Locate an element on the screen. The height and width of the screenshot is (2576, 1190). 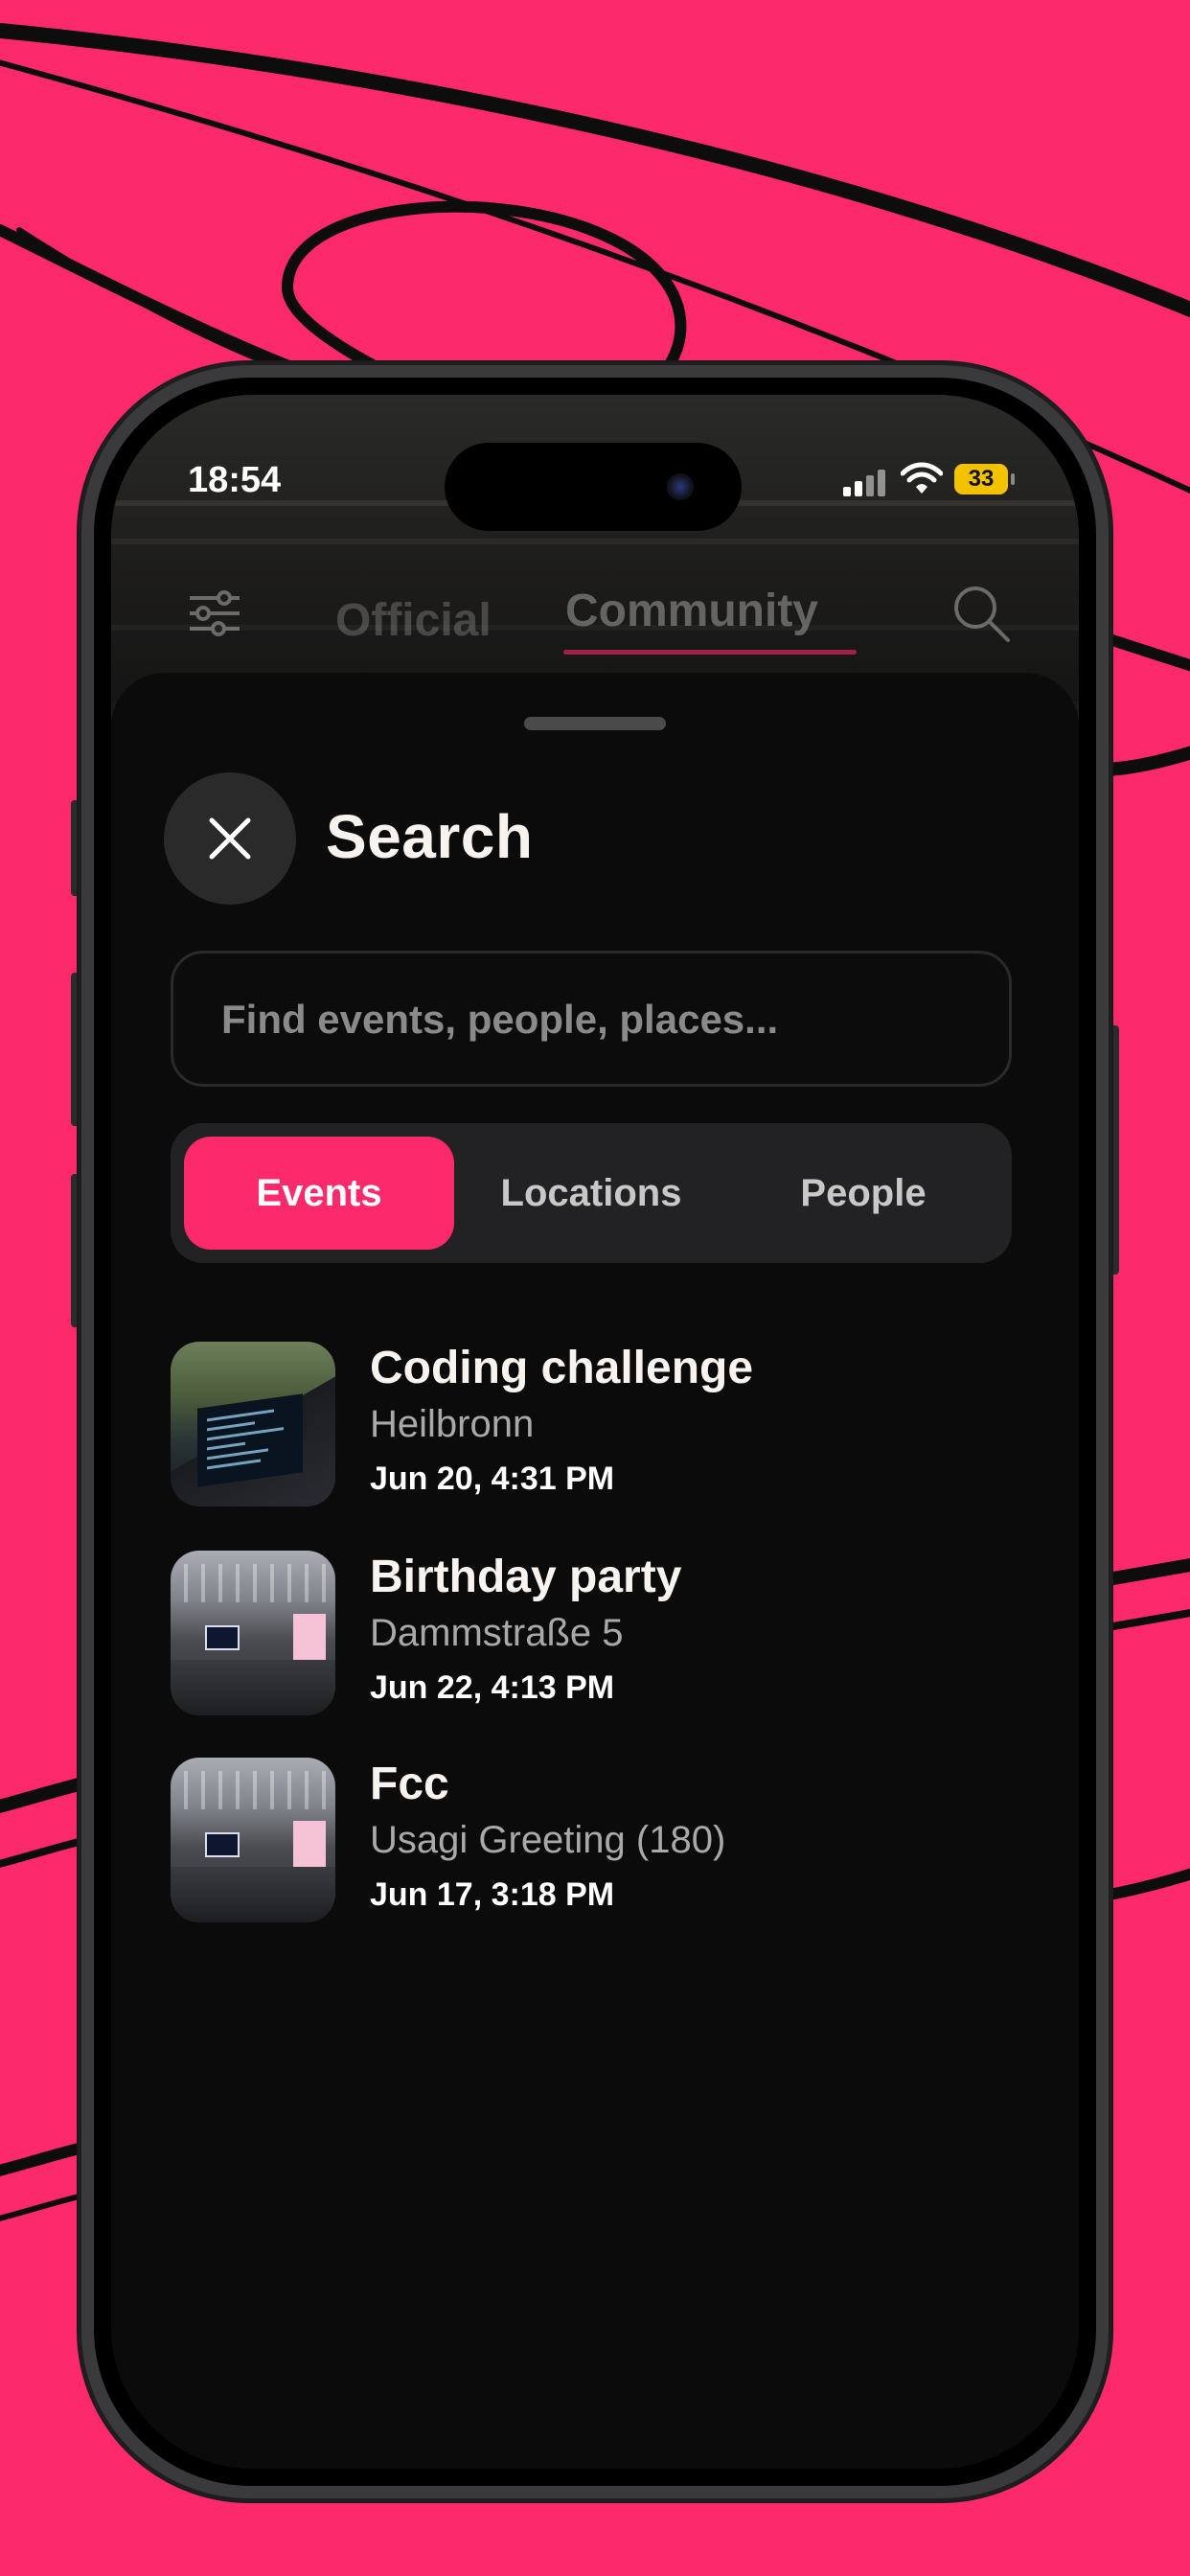
tab-active-indicator is located at coordinates (710, 652).